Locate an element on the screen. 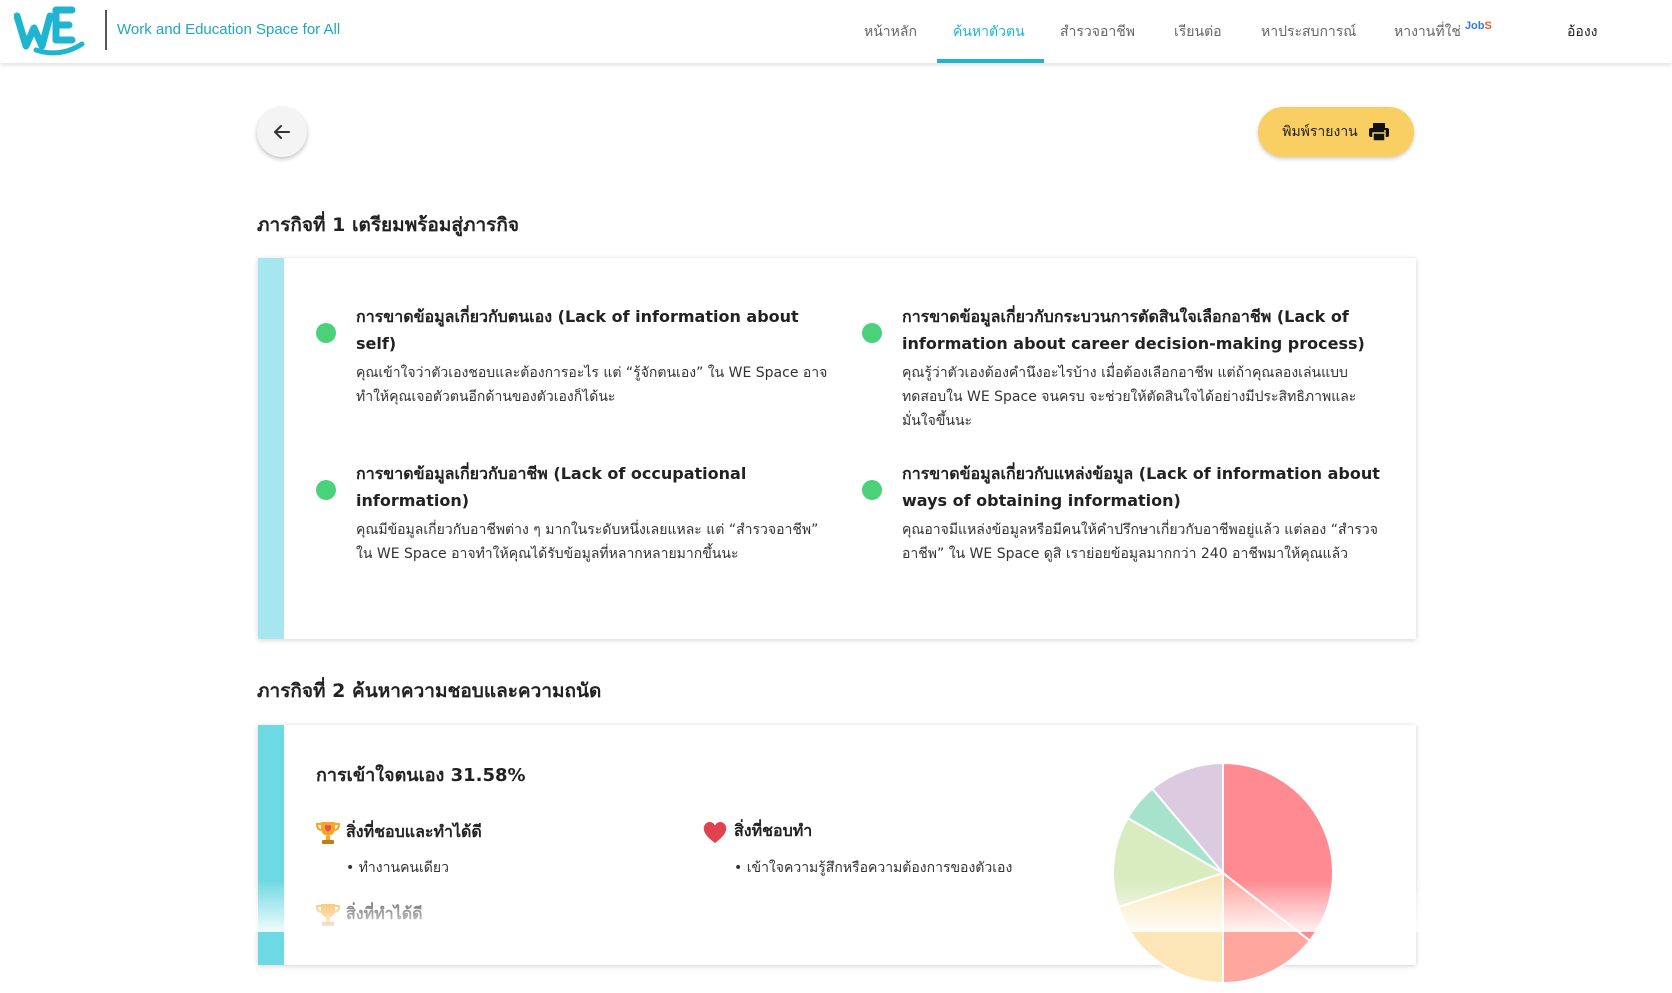 This screenshot has width=1672, height=993. jobs-badge-job: Job is located at coordinates (1474, 25).